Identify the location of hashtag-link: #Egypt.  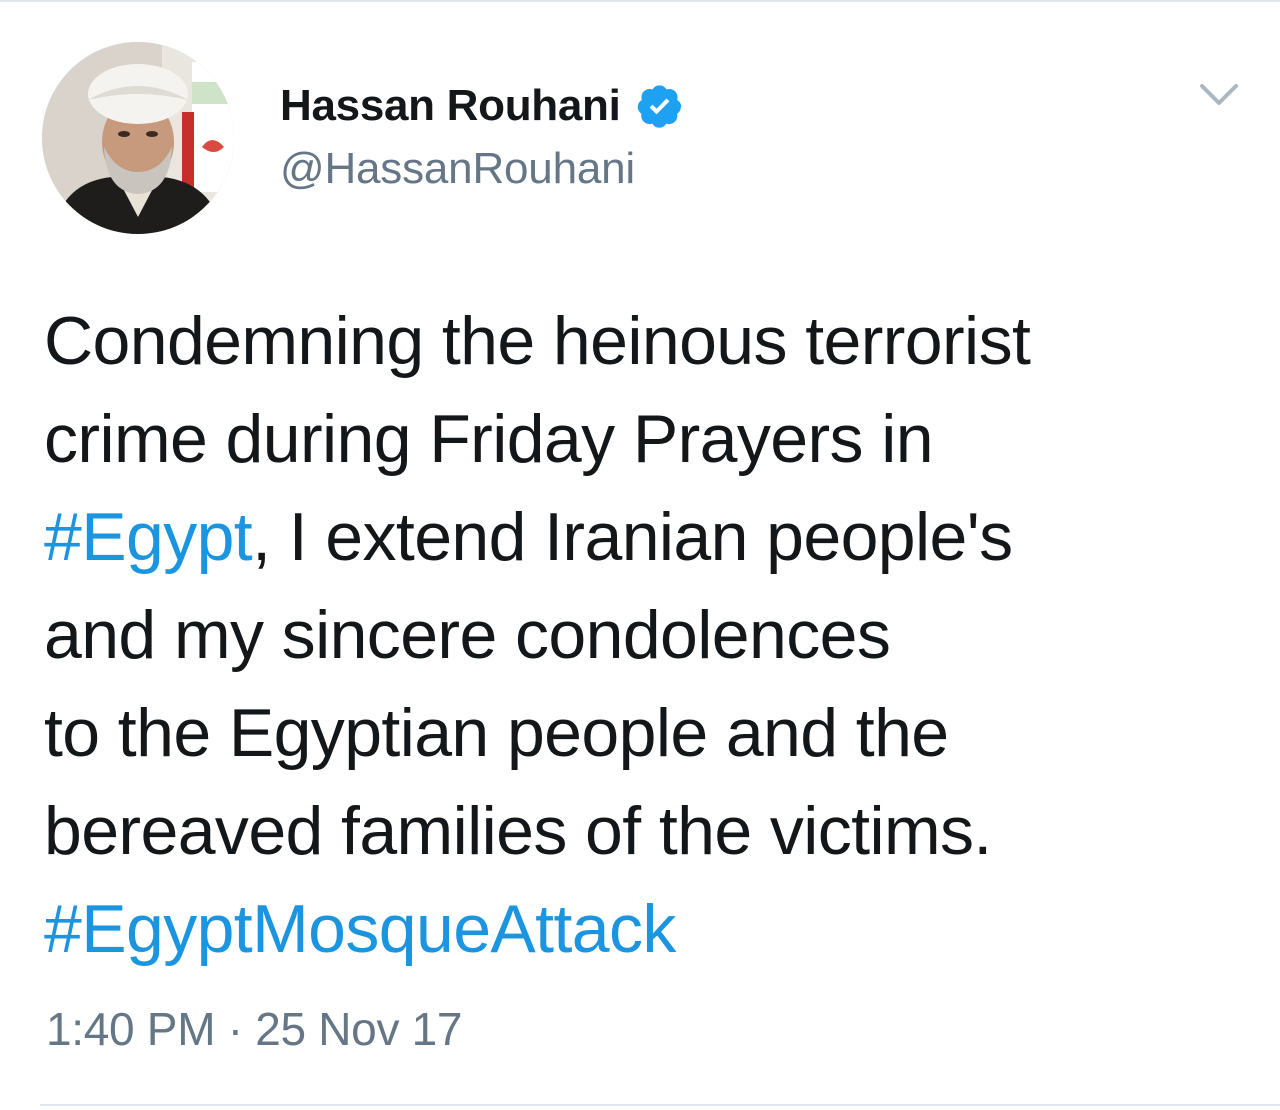
(148, 537).